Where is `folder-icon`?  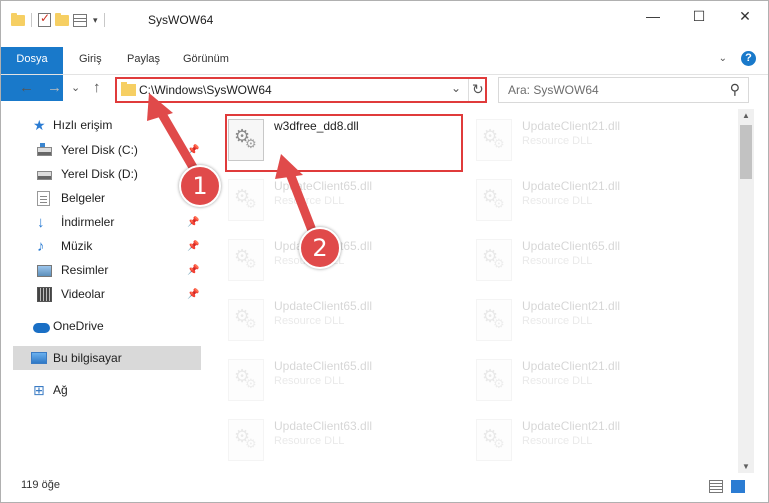
folder-icon is located at coordinates (18, 19).